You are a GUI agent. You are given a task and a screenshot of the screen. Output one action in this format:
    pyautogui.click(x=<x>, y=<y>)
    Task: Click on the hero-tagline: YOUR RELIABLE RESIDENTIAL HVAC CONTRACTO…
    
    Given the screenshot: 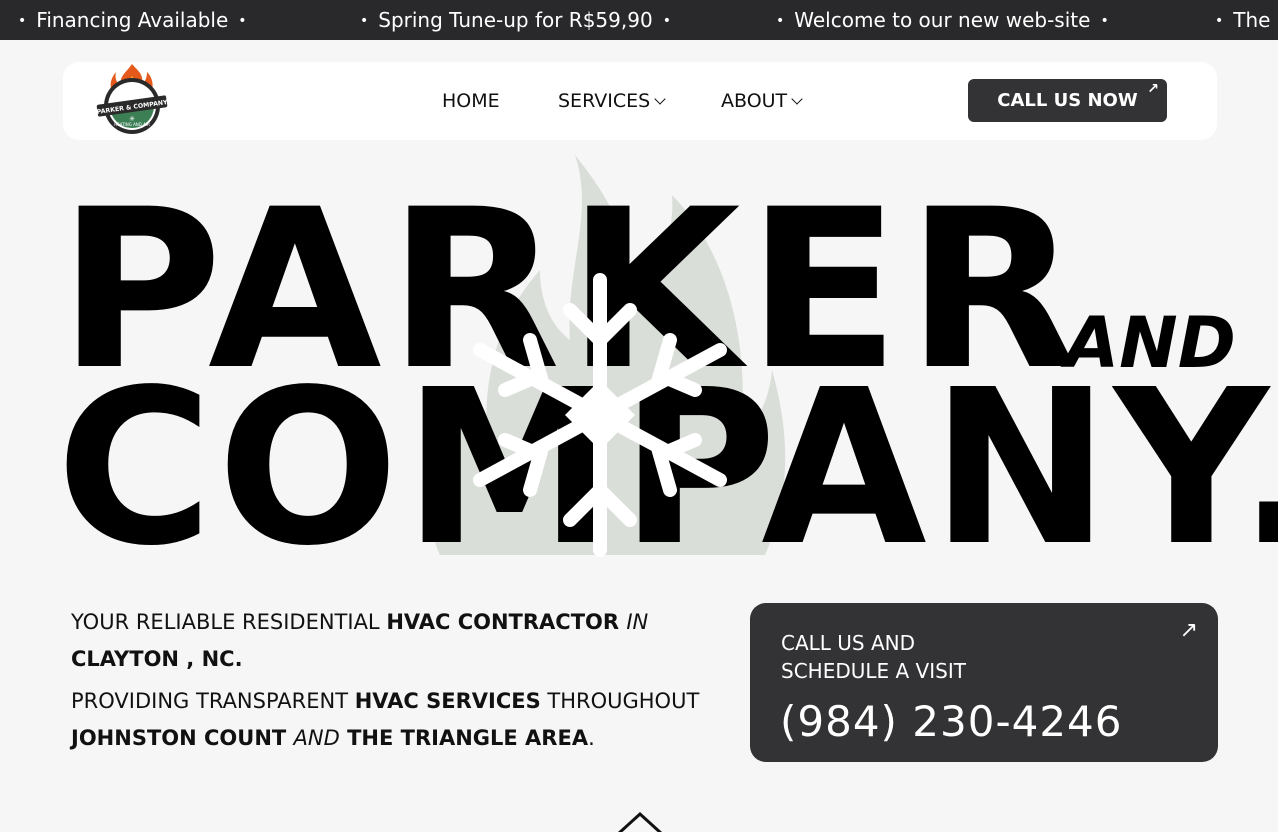 What is the action you would take?
    pyautogui.click(x=396, y=680)
    